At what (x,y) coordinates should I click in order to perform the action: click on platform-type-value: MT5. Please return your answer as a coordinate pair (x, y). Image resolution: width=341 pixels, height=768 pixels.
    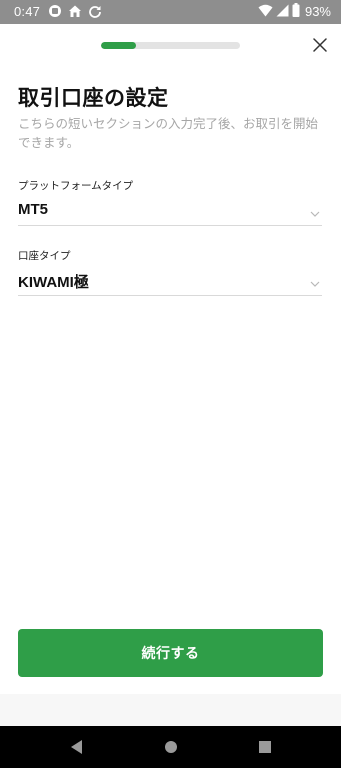
    Looking at the image, I should click on (33, 209).